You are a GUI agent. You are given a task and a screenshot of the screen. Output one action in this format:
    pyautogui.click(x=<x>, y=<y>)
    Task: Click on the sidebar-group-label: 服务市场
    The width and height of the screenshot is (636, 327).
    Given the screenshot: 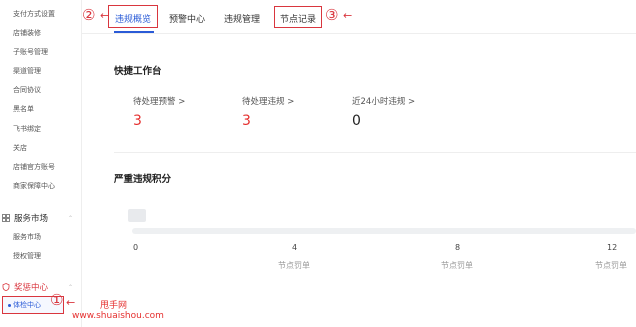 What is the action you would take?
    pyautogui.click(x=31, y=219)
    